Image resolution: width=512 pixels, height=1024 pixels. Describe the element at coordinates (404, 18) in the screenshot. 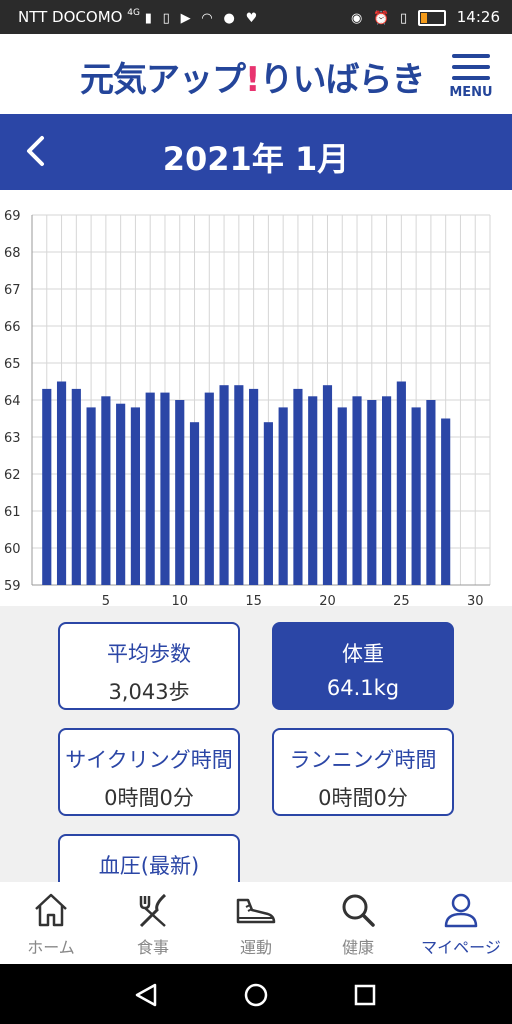

I see `vibrate-icon: ▯` at that location.